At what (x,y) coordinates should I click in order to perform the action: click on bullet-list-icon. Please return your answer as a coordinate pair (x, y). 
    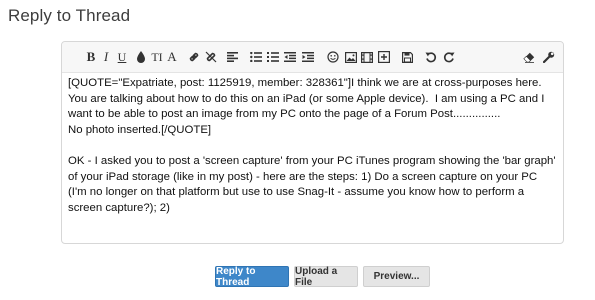
    Looking at the image, I should click on (256, 57).